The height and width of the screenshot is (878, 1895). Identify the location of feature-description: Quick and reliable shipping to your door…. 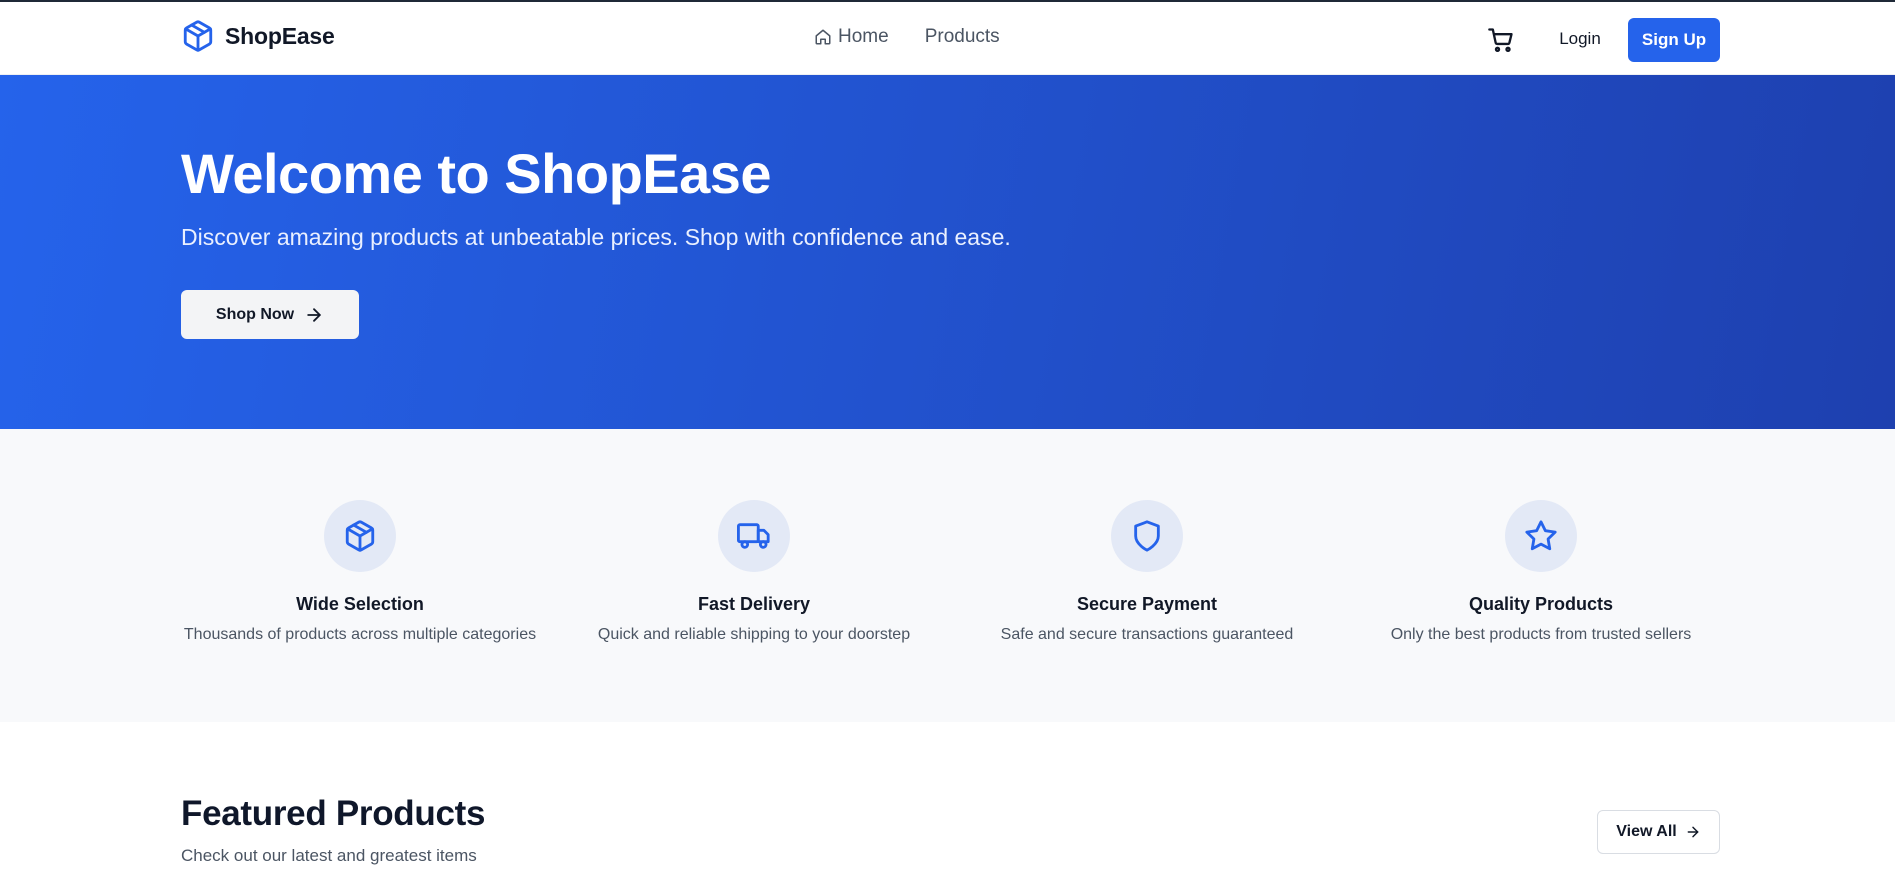
(754, 634).